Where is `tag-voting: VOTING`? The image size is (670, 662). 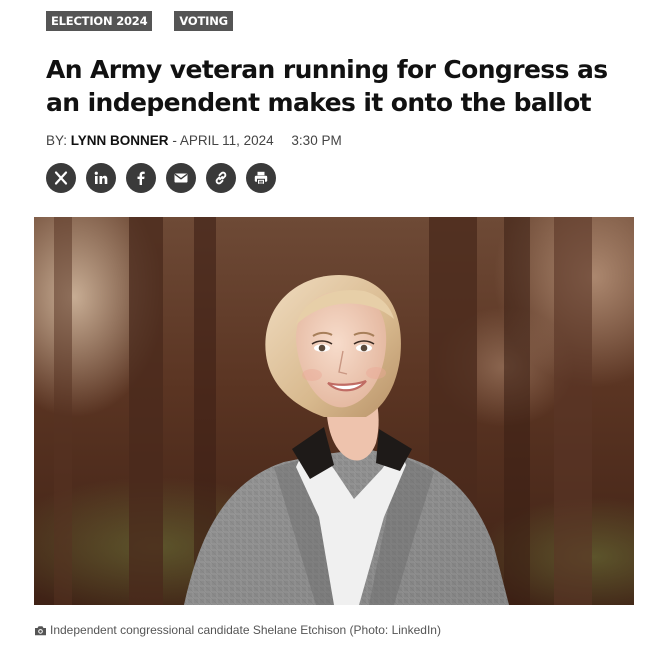
tag-voting: VOTING is located at coordinates (203, 21).